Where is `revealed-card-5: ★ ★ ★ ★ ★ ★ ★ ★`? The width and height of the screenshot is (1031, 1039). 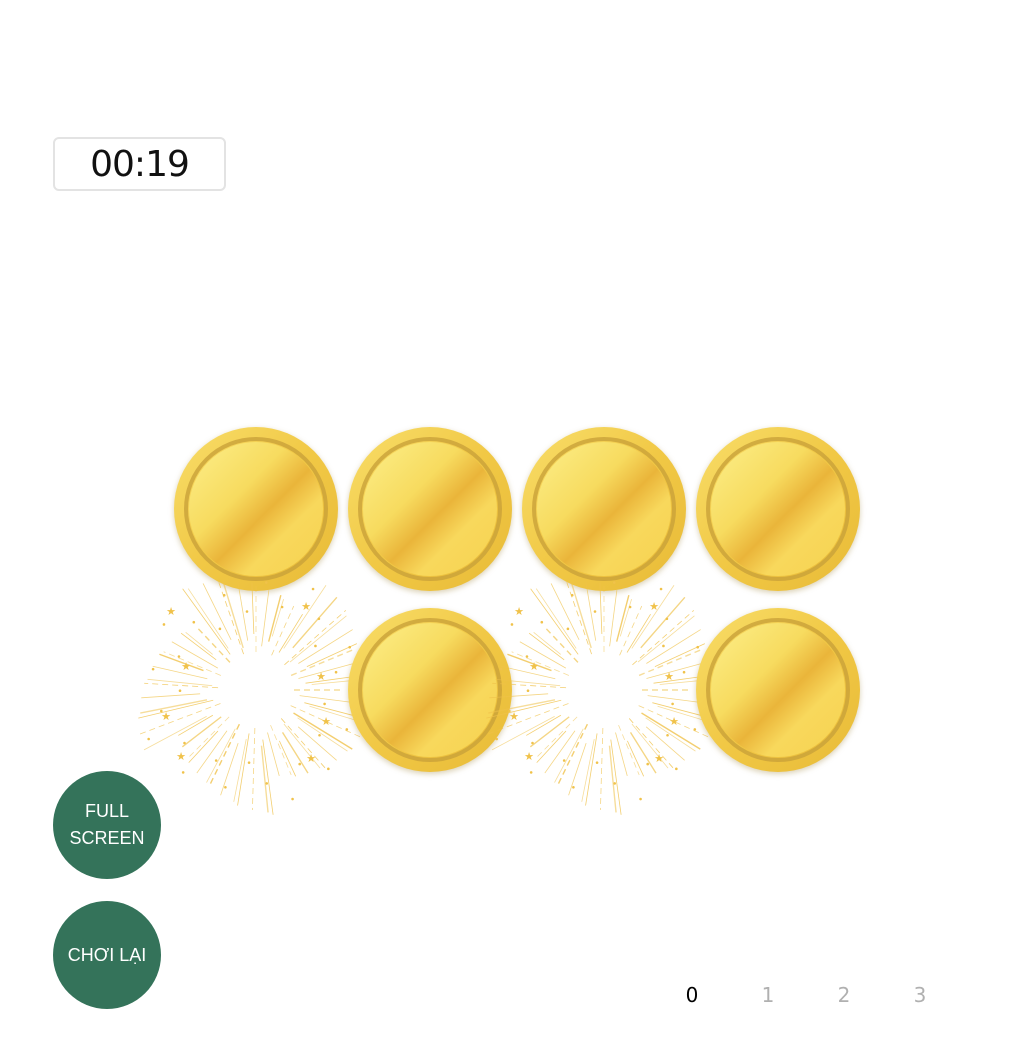 revealed-card-5: ★ ★ ★ ★ ★ ★ ★ ★ is located at coordinates (259, 697).